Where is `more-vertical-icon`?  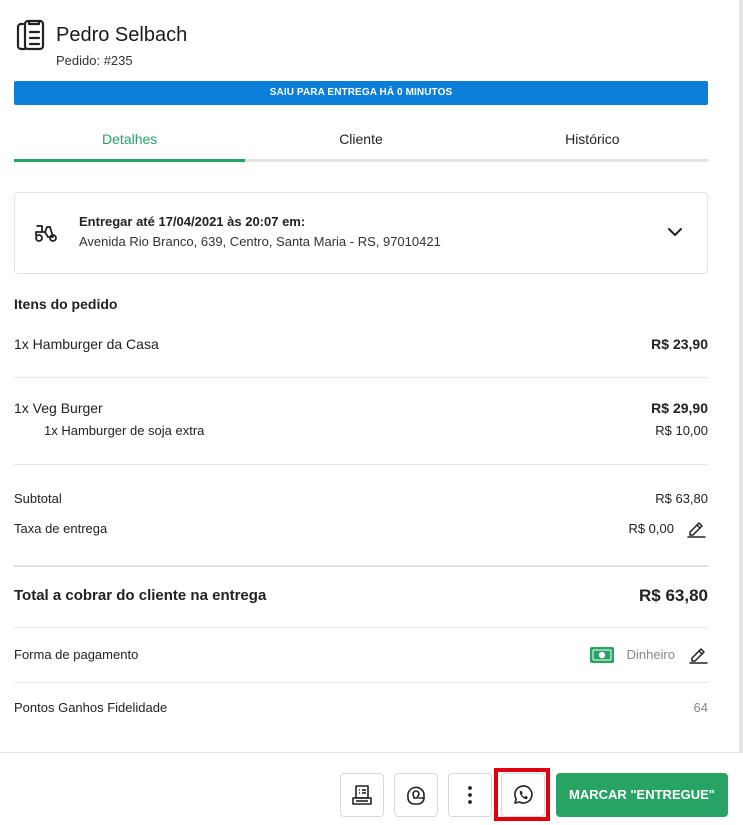
more-vertical-icon is located at coordinates (470, 795).